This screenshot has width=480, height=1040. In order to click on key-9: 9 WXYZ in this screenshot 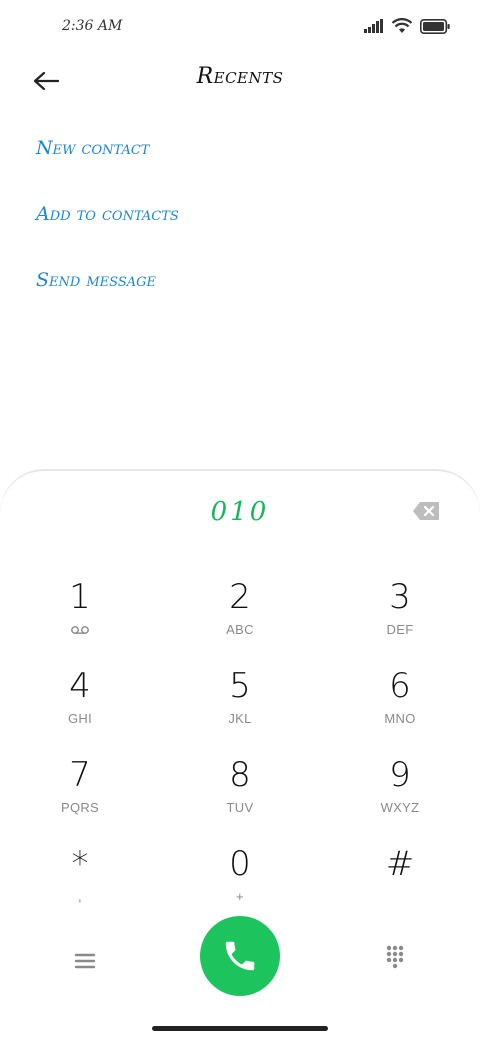, I will do `click(400, 793)`.